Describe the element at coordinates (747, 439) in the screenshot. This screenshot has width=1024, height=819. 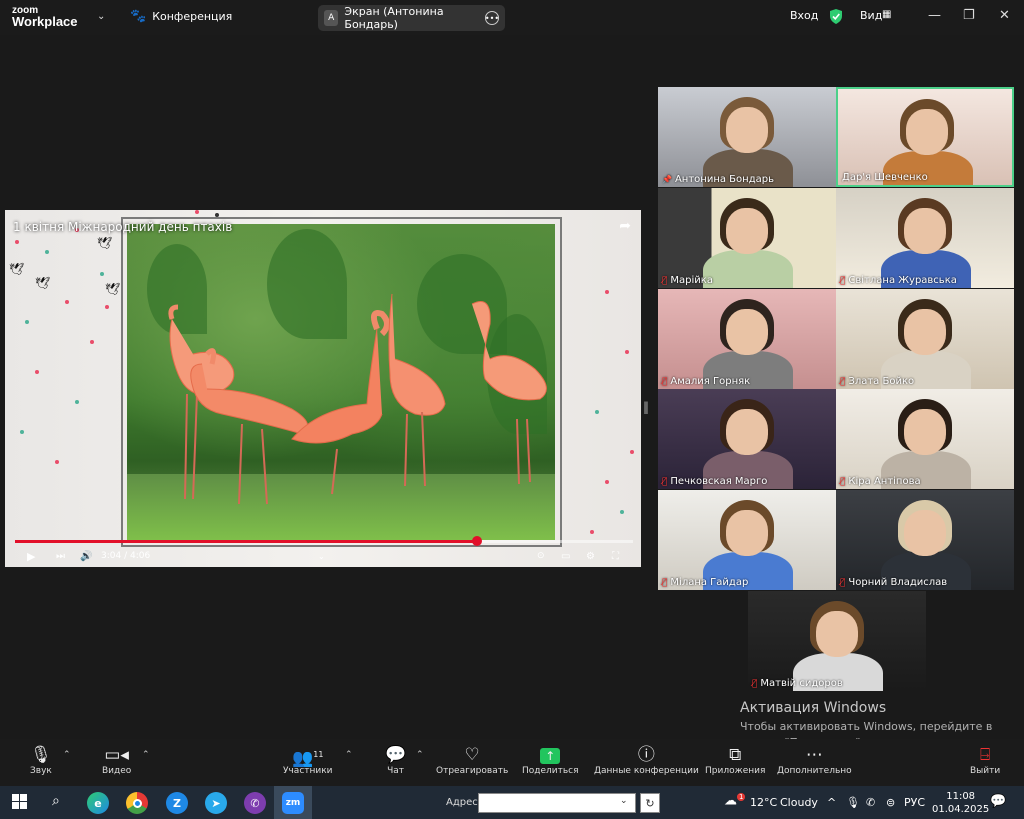
I see `participant-tile: 🎙̸ Печковская Марго` at that location.